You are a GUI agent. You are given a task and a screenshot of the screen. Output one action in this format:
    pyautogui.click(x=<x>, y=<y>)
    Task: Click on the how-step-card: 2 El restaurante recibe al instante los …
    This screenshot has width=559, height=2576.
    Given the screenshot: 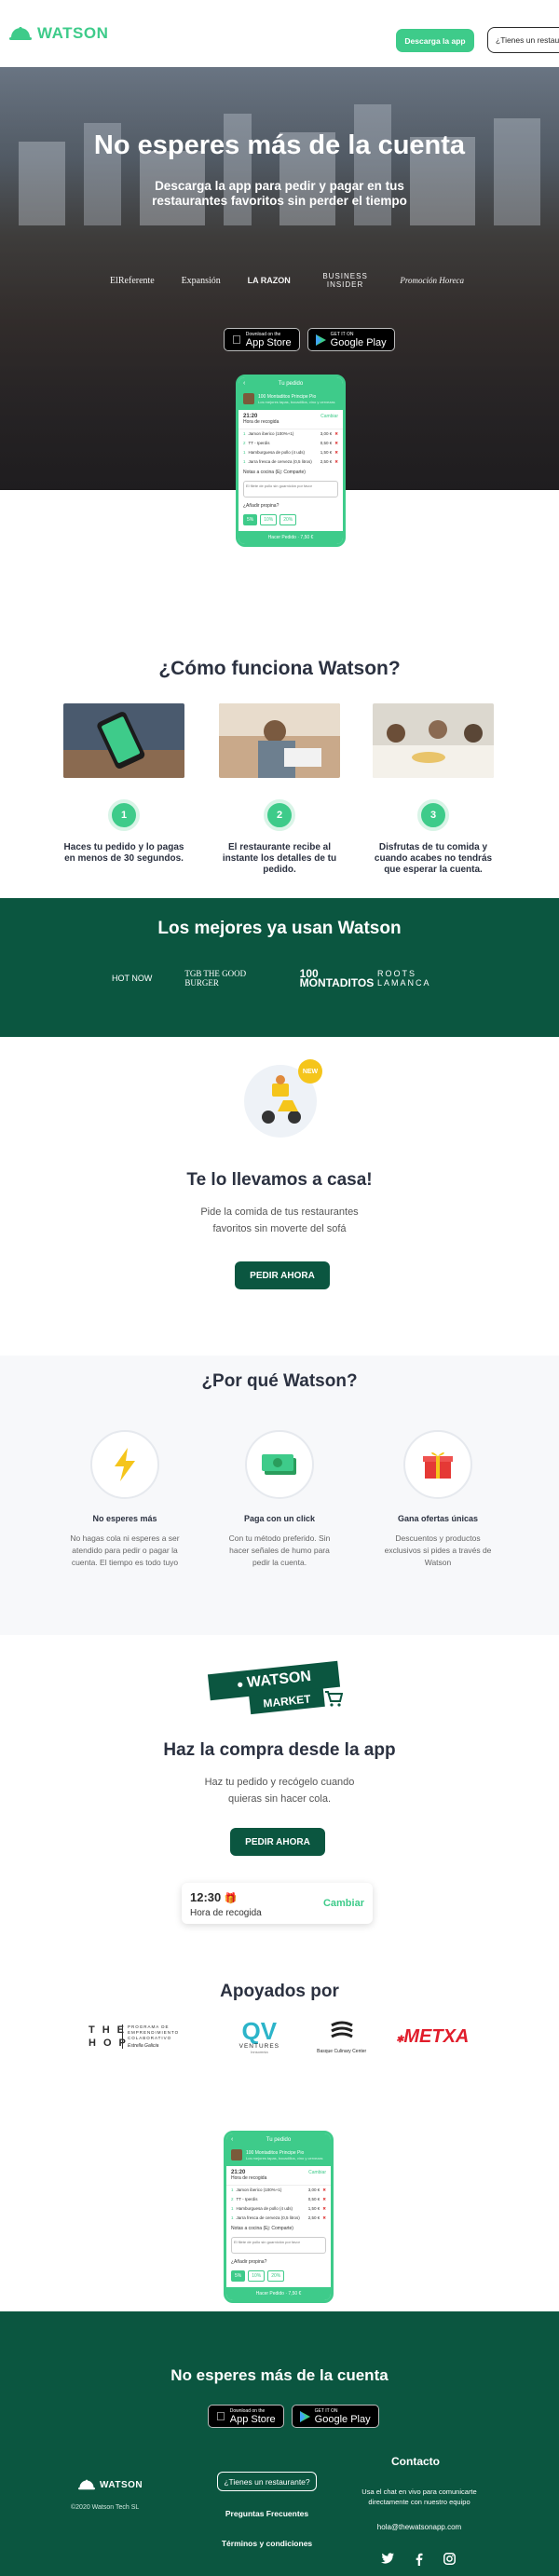 What is the action you would take?
    pyautogui.click(x=279, y=789)
    